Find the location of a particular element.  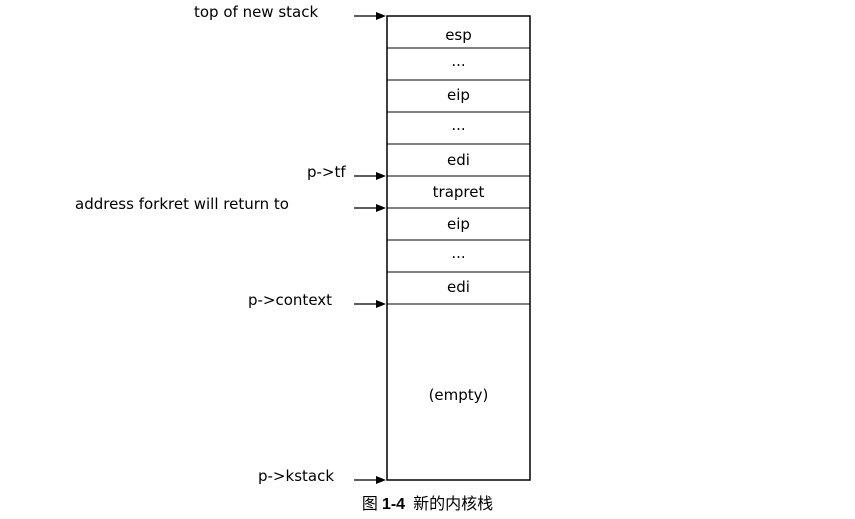

arrow-tf is located at coordinates (370, 176).